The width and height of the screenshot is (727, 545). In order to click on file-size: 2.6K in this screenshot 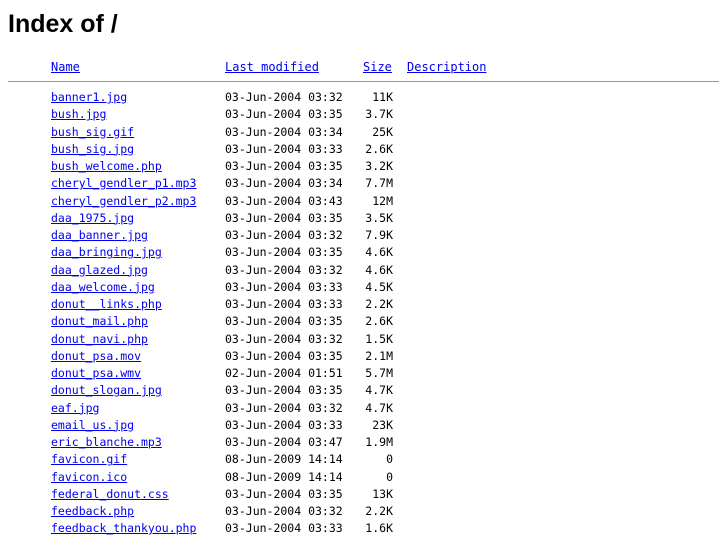, I will do `click(379, 148)`.